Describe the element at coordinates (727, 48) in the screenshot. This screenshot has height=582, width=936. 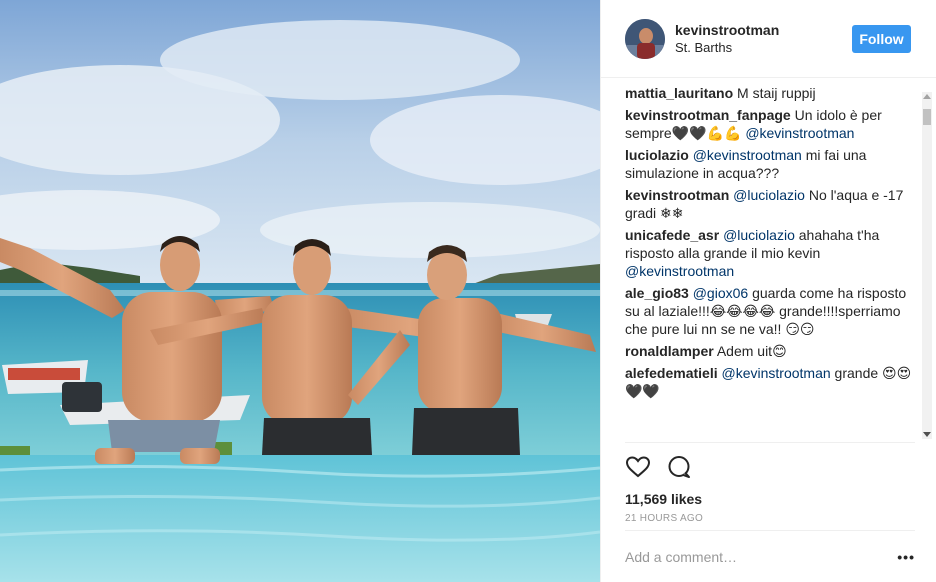
I see `post-location: St. Barths` at that location.